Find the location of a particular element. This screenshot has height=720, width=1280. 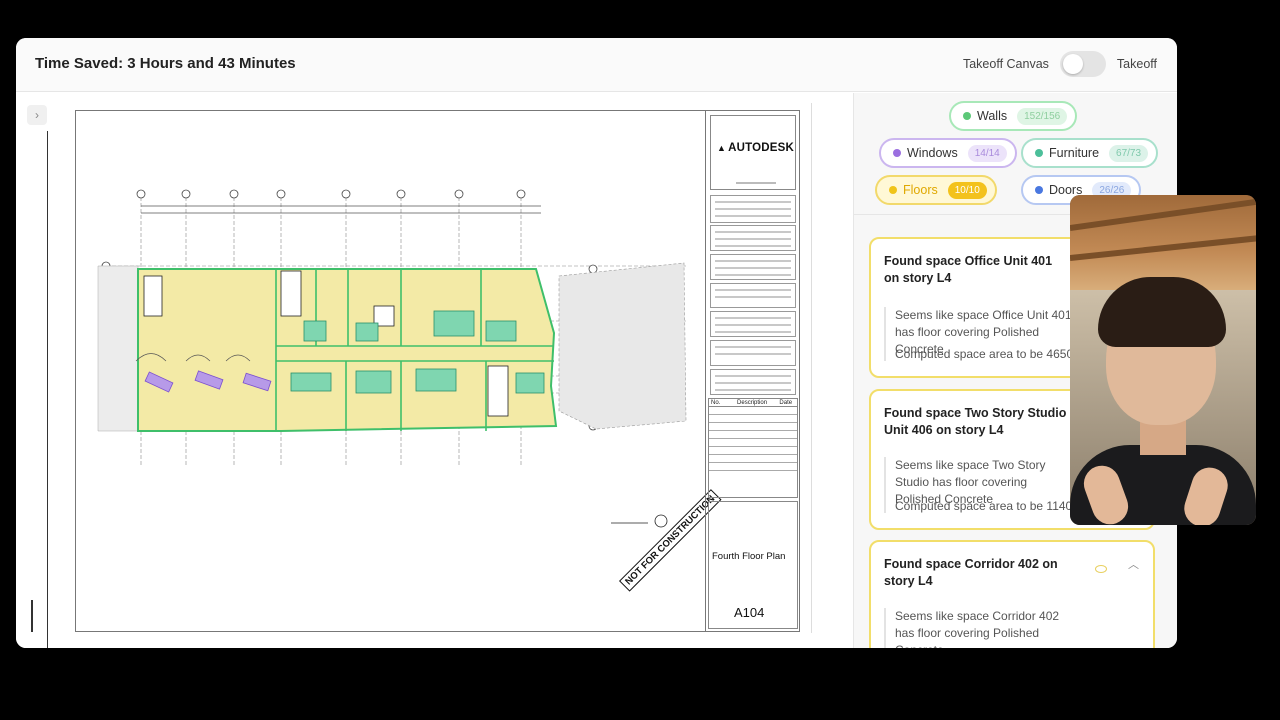

filter-windows: Windows 14/14 is located at coordinates (948, 153).